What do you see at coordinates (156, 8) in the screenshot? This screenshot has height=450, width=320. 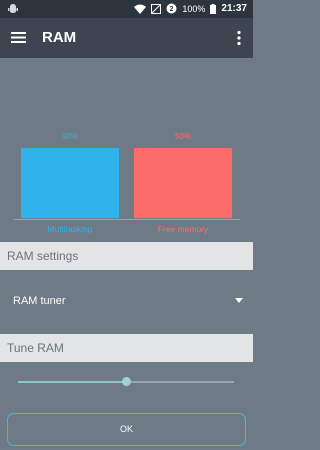 I see `no-signal-icon` at bounding box center [156, 8].